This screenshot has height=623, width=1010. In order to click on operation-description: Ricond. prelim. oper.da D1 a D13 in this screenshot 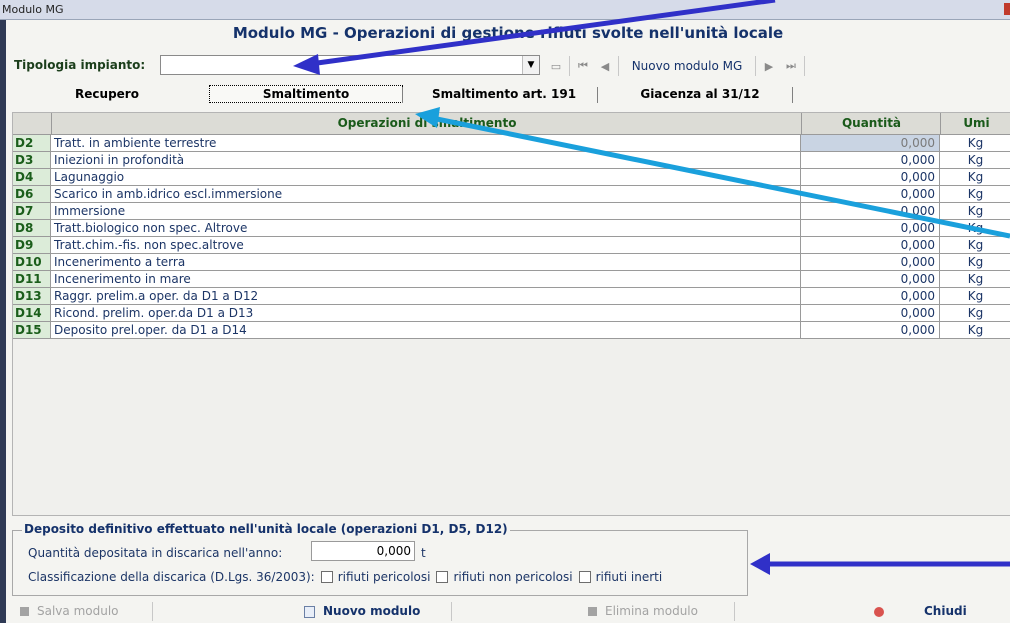, I will do `click(426, 313)`.